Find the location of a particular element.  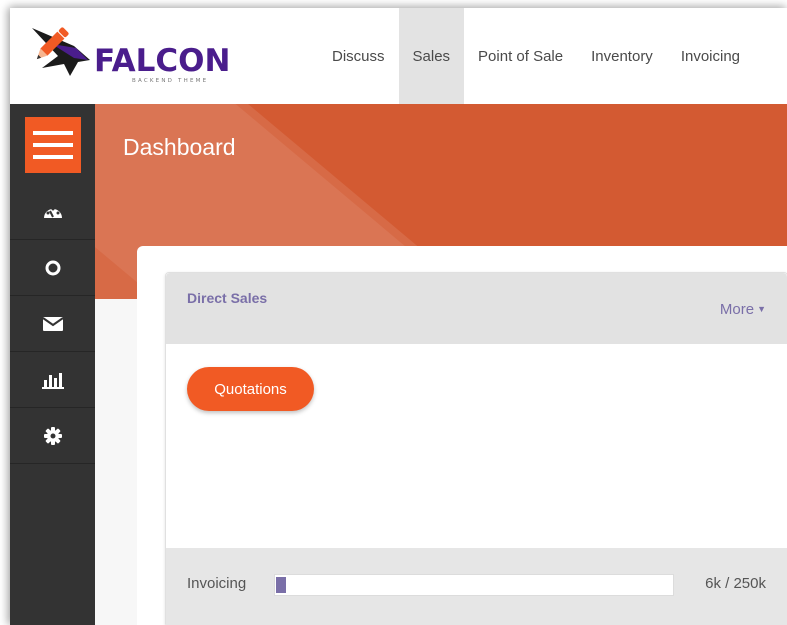

nav-item-point-of-sale: Point of Sale is located at coordinates (520, 56).